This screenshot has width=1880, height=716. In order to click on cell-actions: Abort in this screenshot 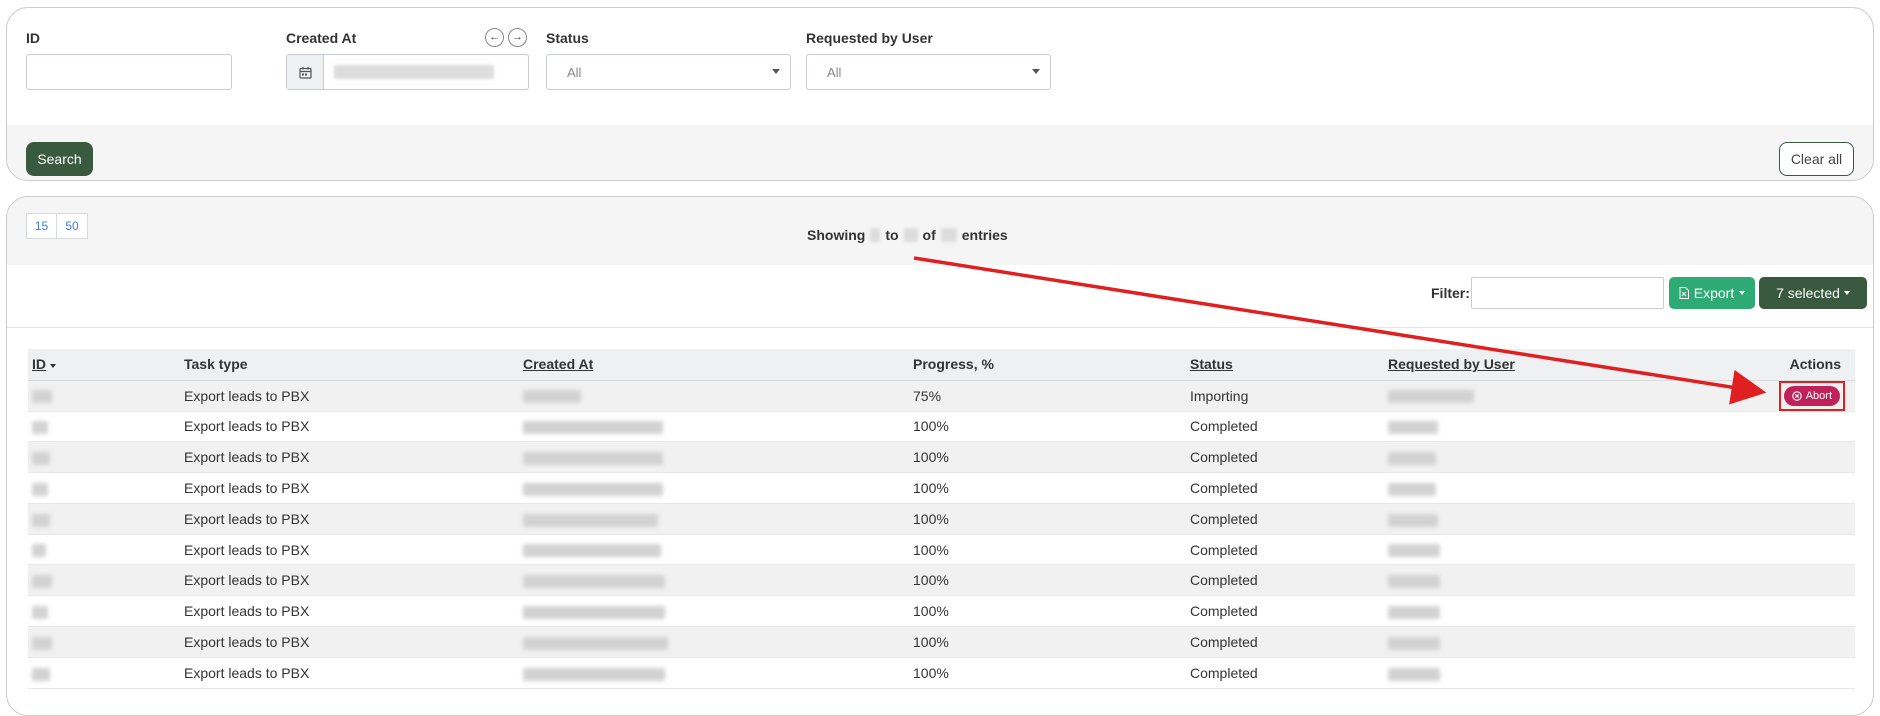, I will do `click(1784, 396)`.